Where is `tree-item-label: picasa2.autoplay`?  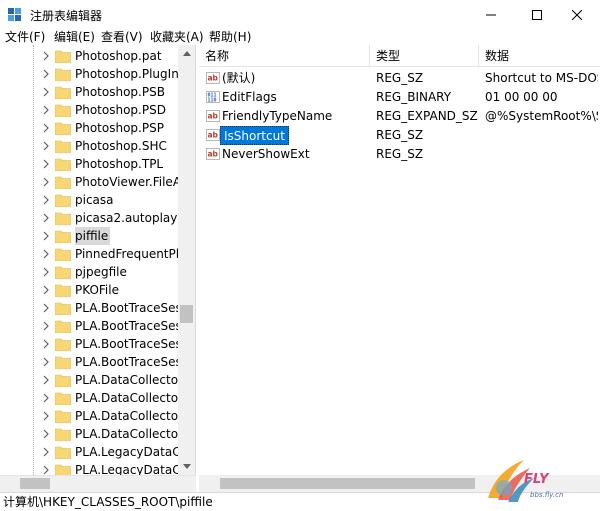 tree-item-label: picasa2.autoplay is located at coordinates (126, 218).